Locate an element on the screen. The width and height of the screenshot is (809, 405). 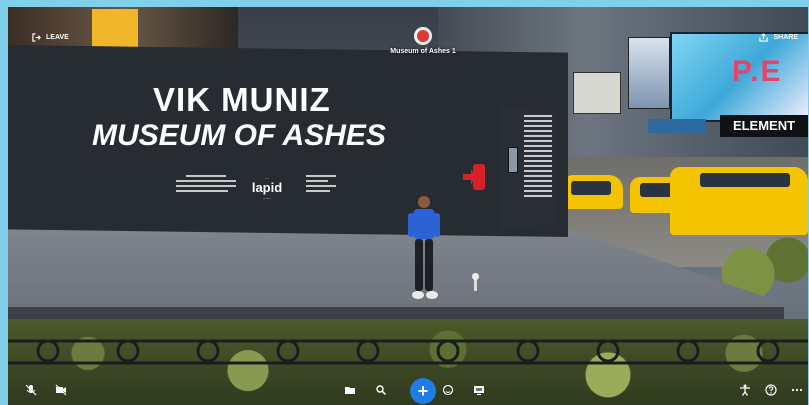
share-icon is located at coordinates (764, 37).